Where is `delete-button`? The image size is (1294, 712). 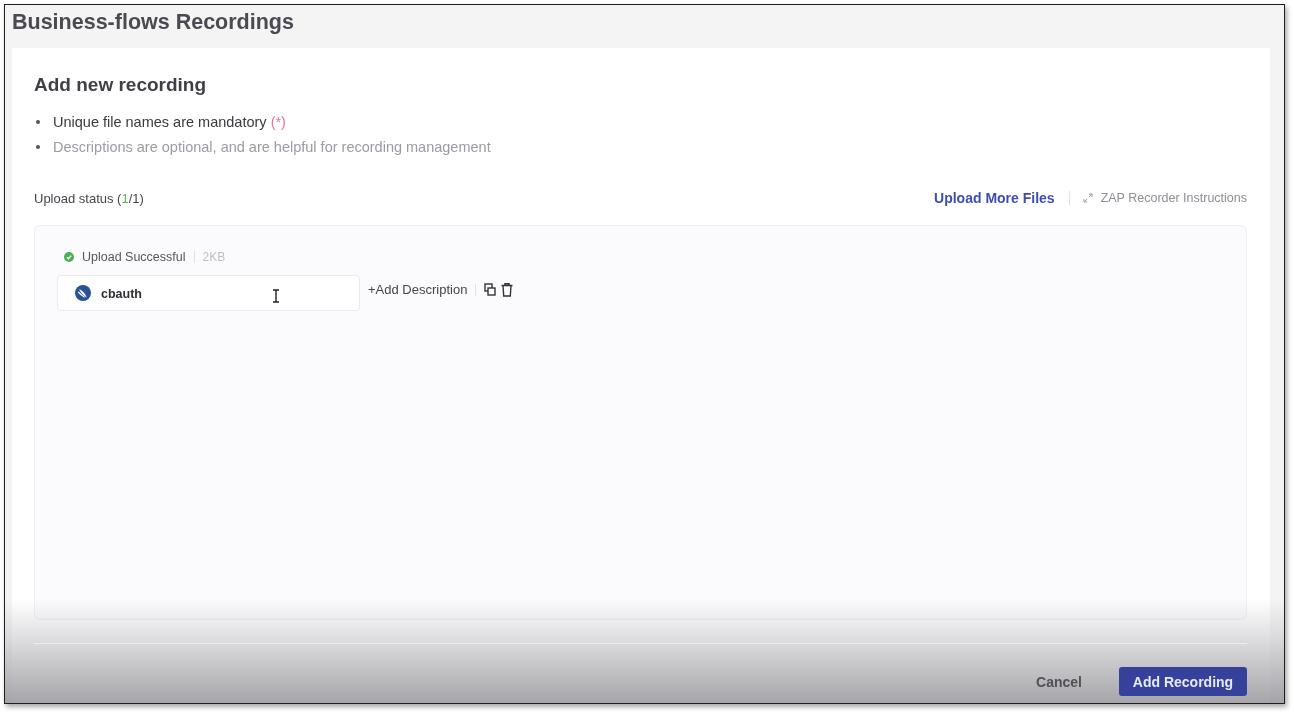 delete-button is located at coordinates (507, 289).